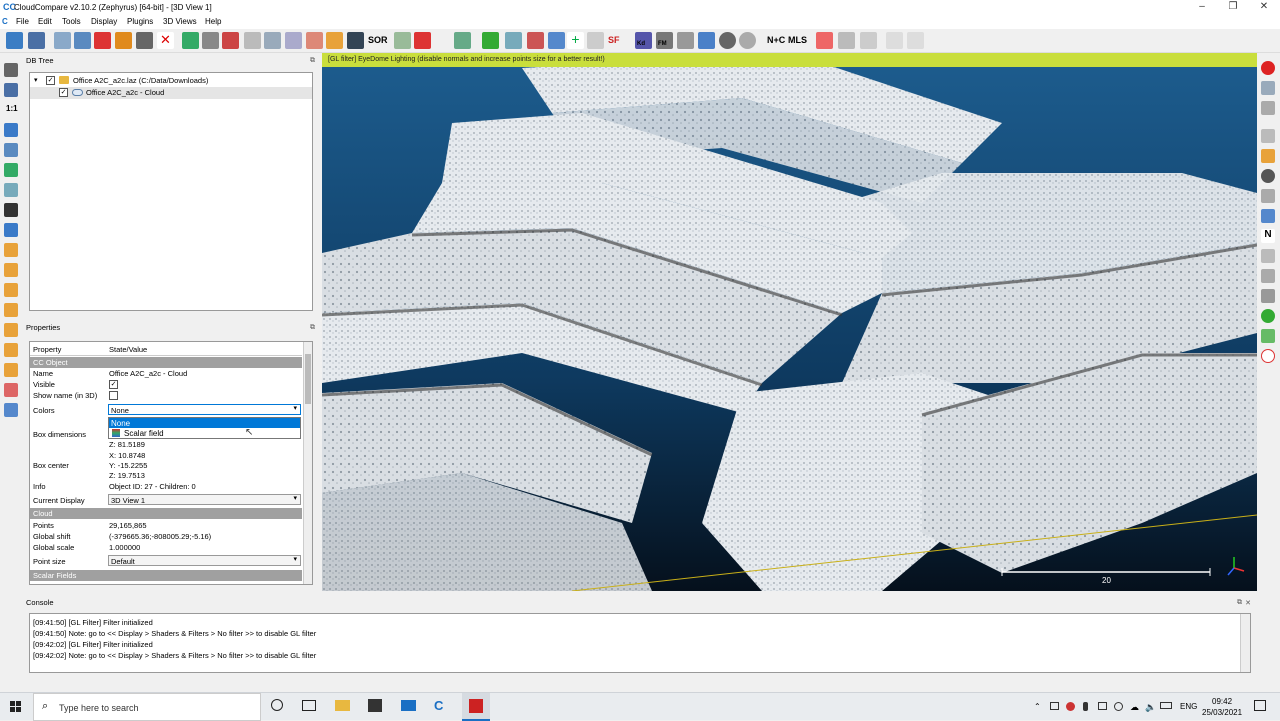  What do you see at coordinates (1085, 706) in the screenshot?
I see `microphone-icon` at bounding box center [1085, 706].